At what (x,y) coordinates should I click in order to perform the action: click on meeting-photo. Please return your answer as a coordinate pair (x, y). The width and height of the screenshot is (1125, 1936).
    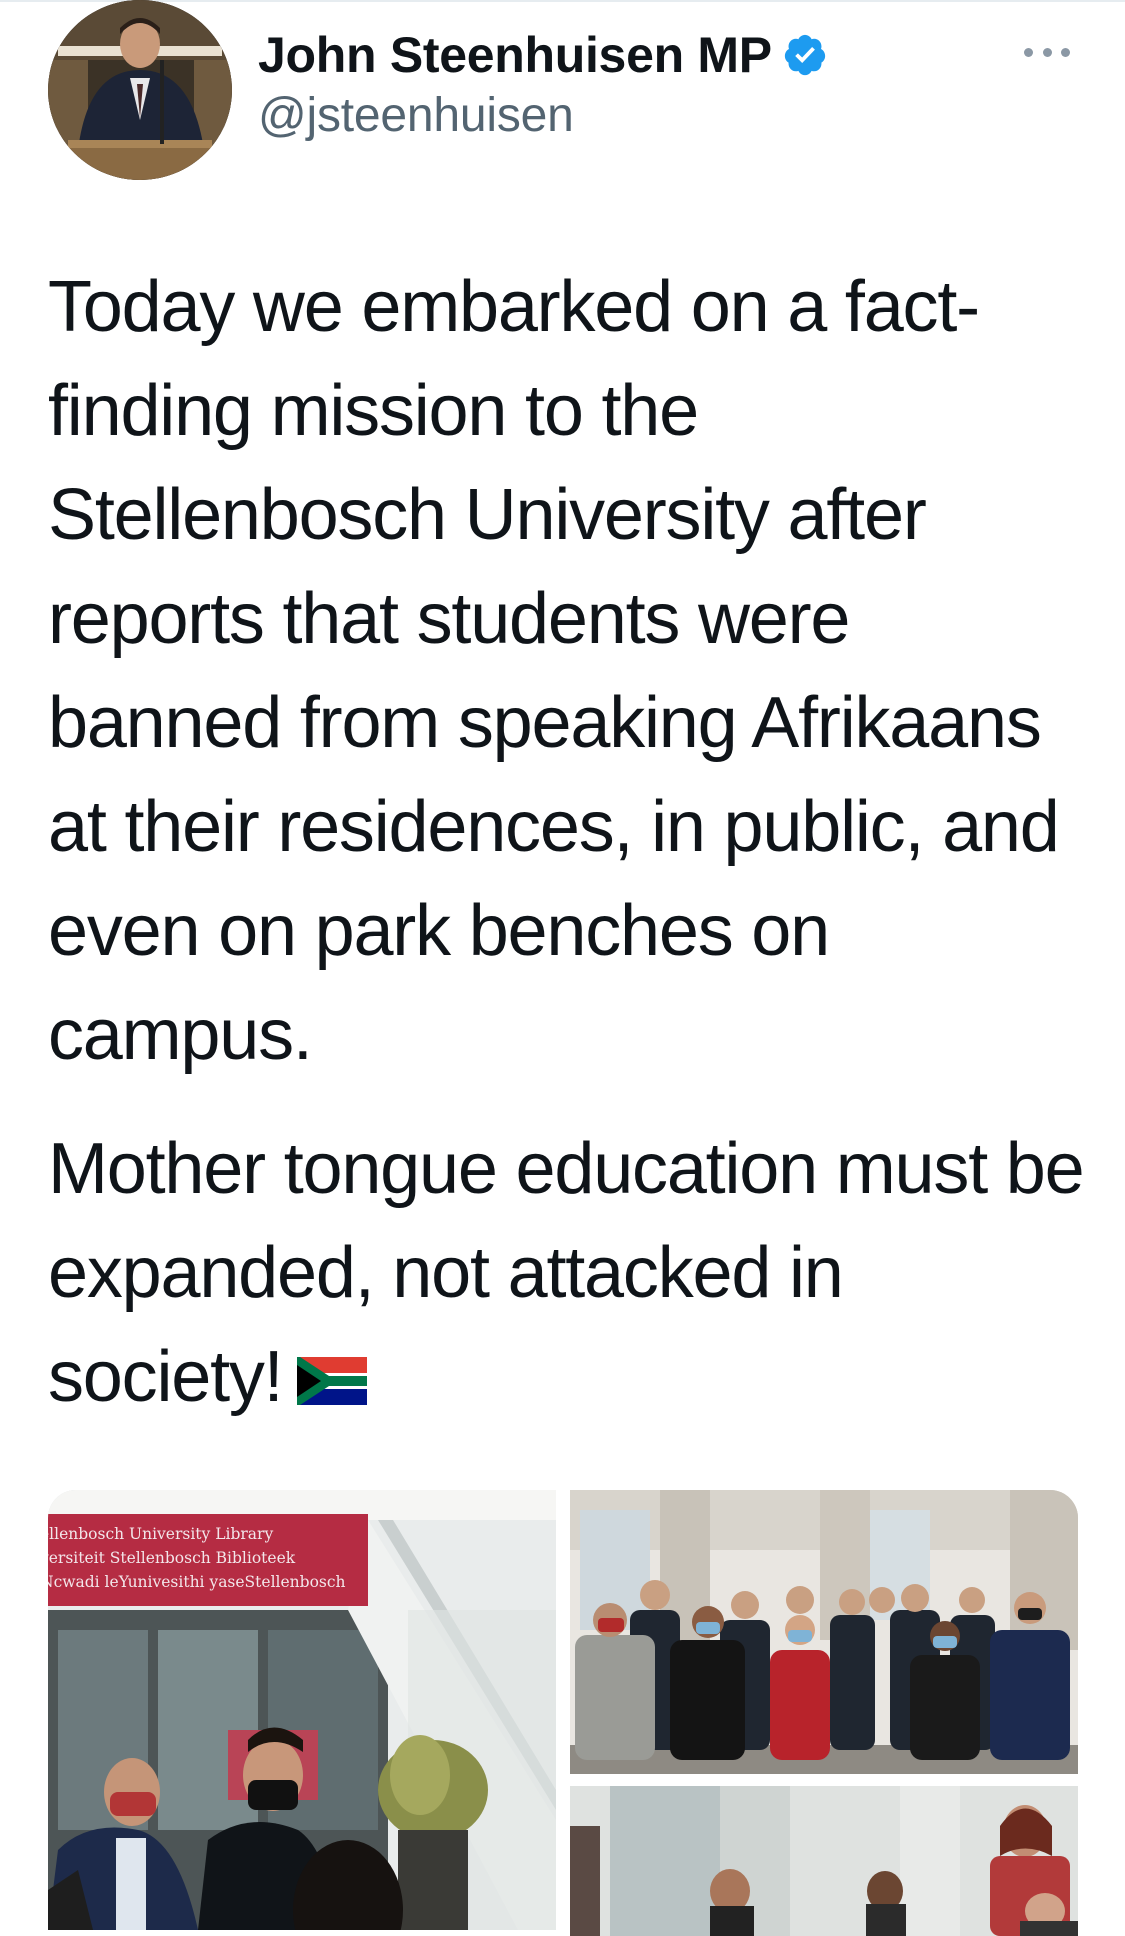
    Looking at the image, I should click on (824, 1861).